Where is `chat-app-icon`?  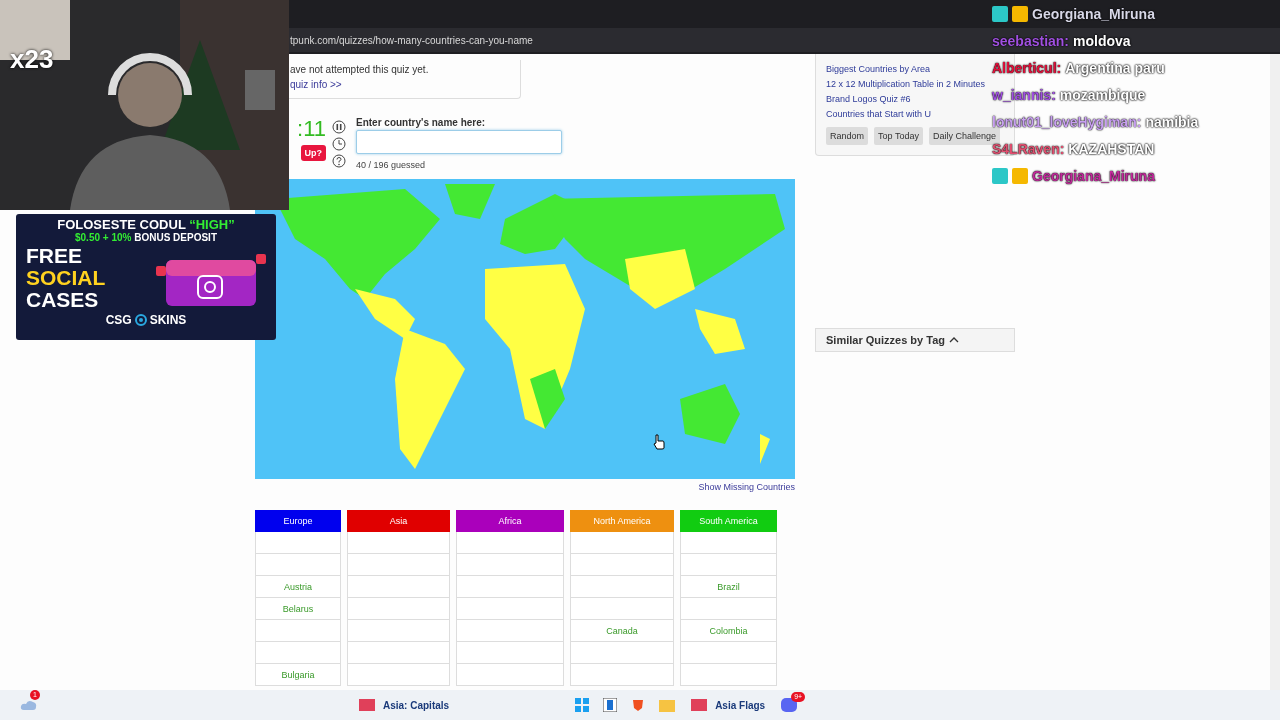
chat-app-icon is located at coordinates (789, 705).